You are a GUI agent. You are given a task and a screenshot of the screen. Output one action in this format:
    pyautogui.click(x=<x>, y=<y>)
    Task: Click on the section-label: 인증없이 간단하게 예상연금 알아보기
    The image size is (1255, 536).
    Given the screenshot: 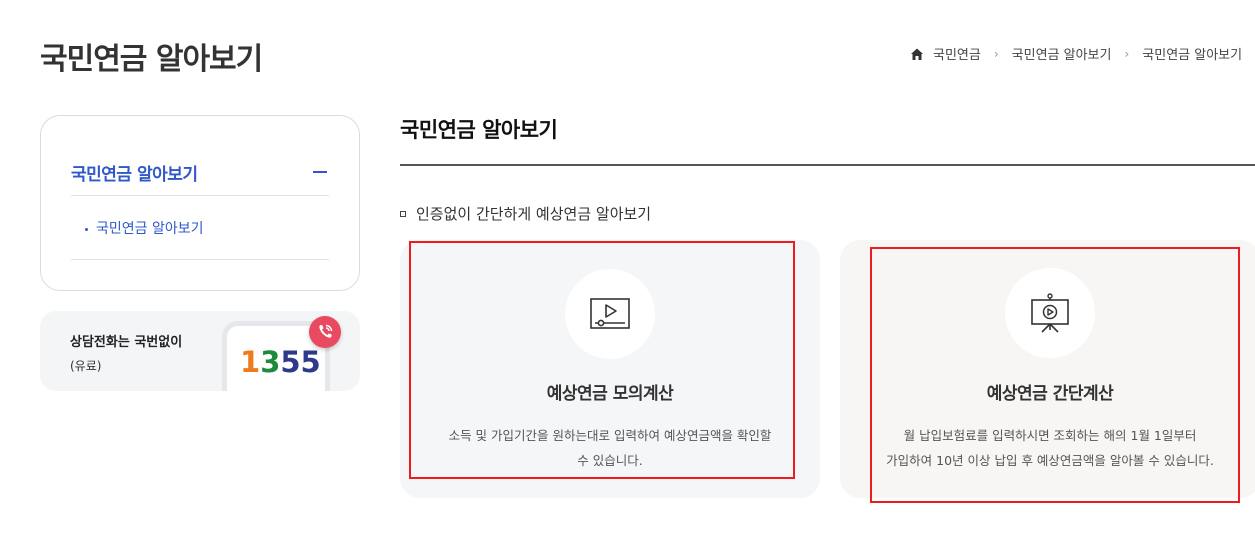 What is the action you would take?
    pyautogui.click(x=525, y=213)
    